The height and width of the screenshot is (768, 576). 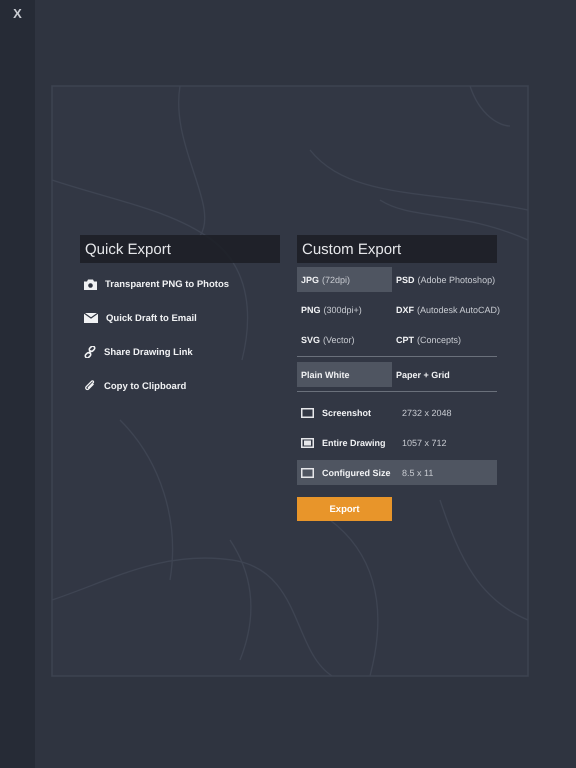 I want to click on section-title: Quick Export, so click(x=180, y=249).